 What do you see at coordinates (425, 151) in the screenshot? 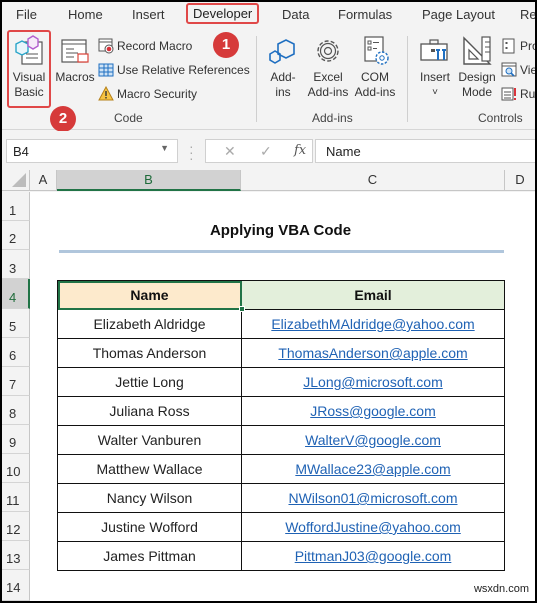
I see `formula-input: Name` at bounding box center [425, 151].